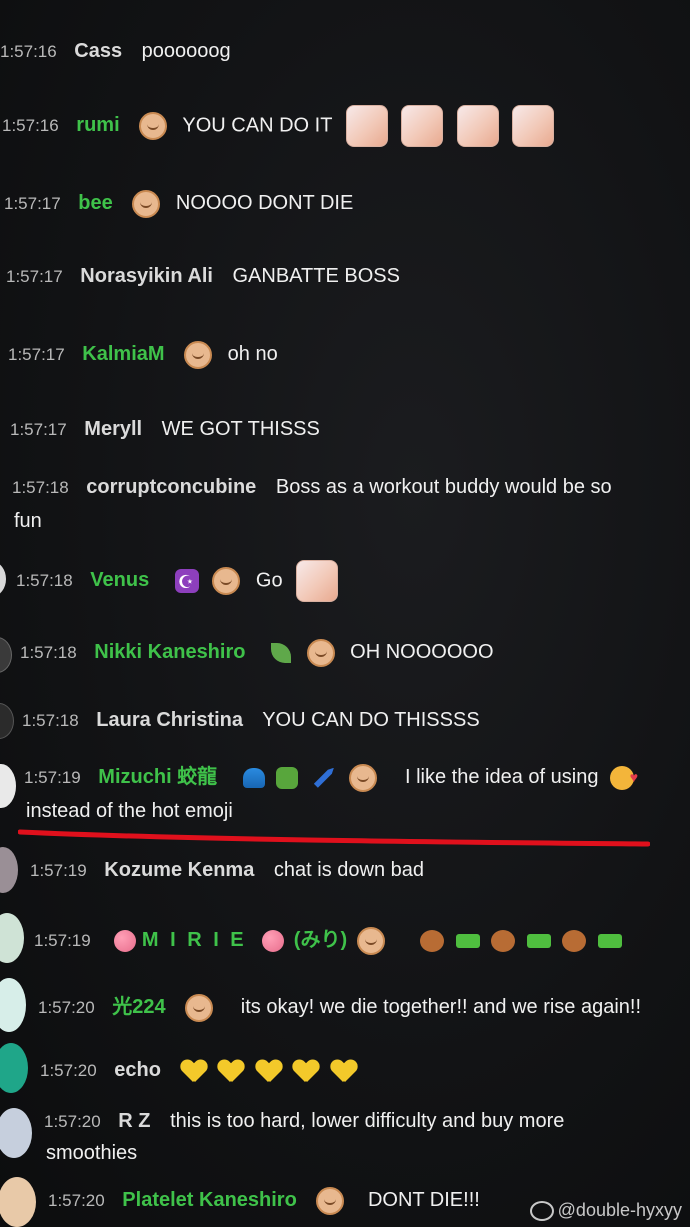 The image size is (690, 1227). Describe the element at coordinates (157, 777) in the screenshot. I see `author-name: Mizuchi 蛟龍` at that location.